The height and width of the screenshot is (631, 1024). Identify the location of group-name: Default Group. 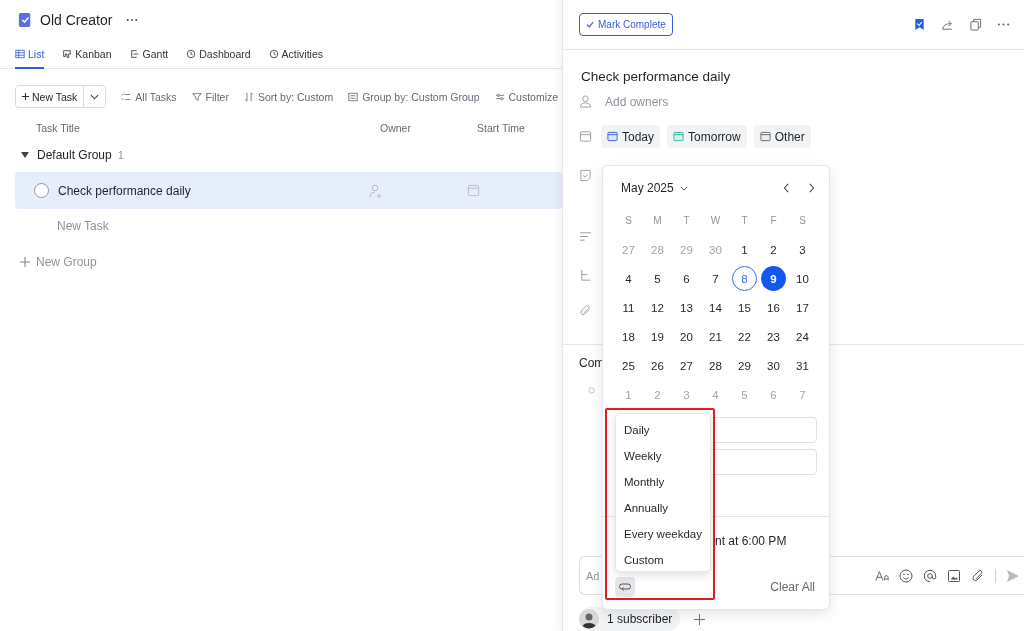
(74, 155).